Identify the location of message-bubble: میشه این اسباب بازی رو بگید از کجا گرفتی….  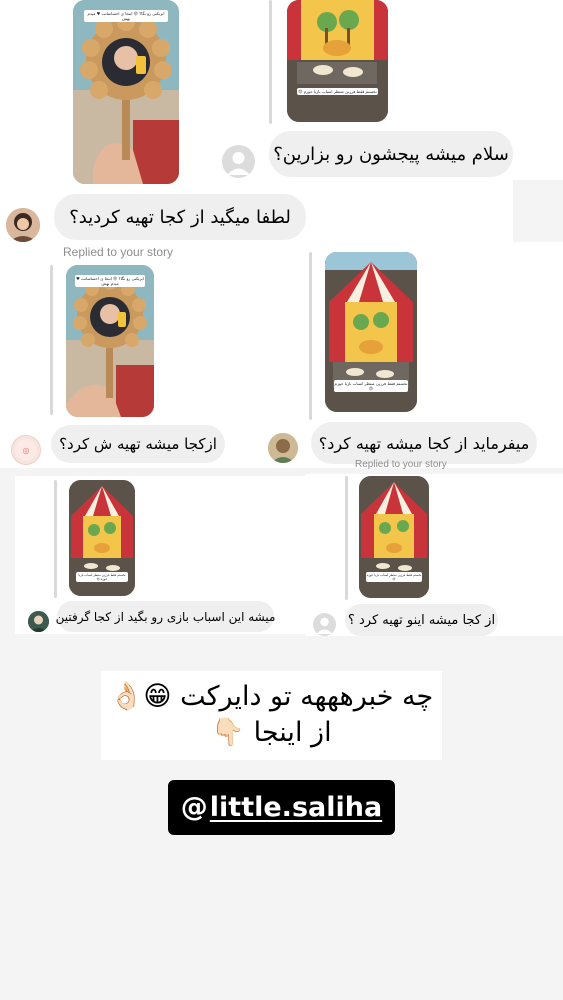
(165, 616).